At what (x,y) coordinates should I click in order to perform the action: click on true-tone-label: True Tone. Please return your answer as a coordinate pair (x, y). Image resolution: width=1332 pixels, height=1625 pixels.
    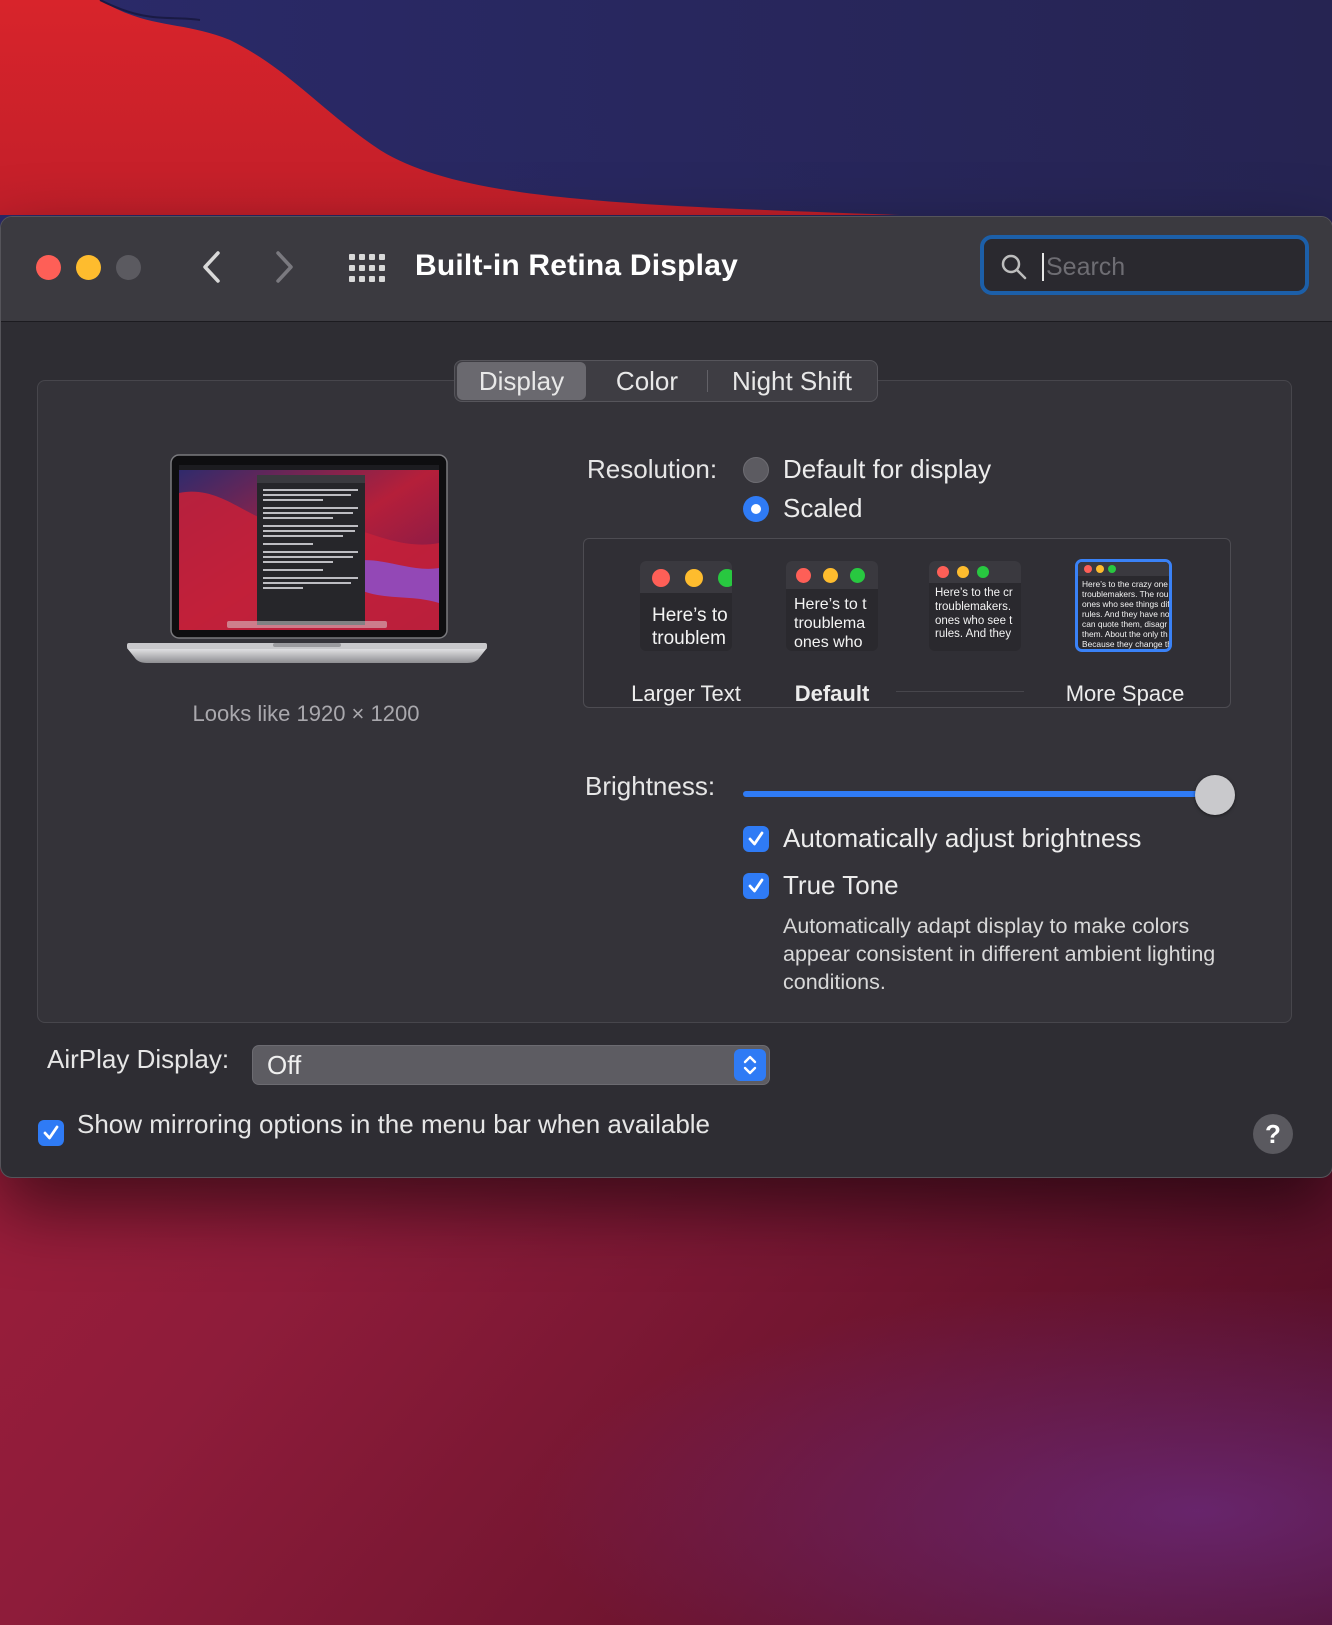
    Looking at the image, I should click on (841, 885).